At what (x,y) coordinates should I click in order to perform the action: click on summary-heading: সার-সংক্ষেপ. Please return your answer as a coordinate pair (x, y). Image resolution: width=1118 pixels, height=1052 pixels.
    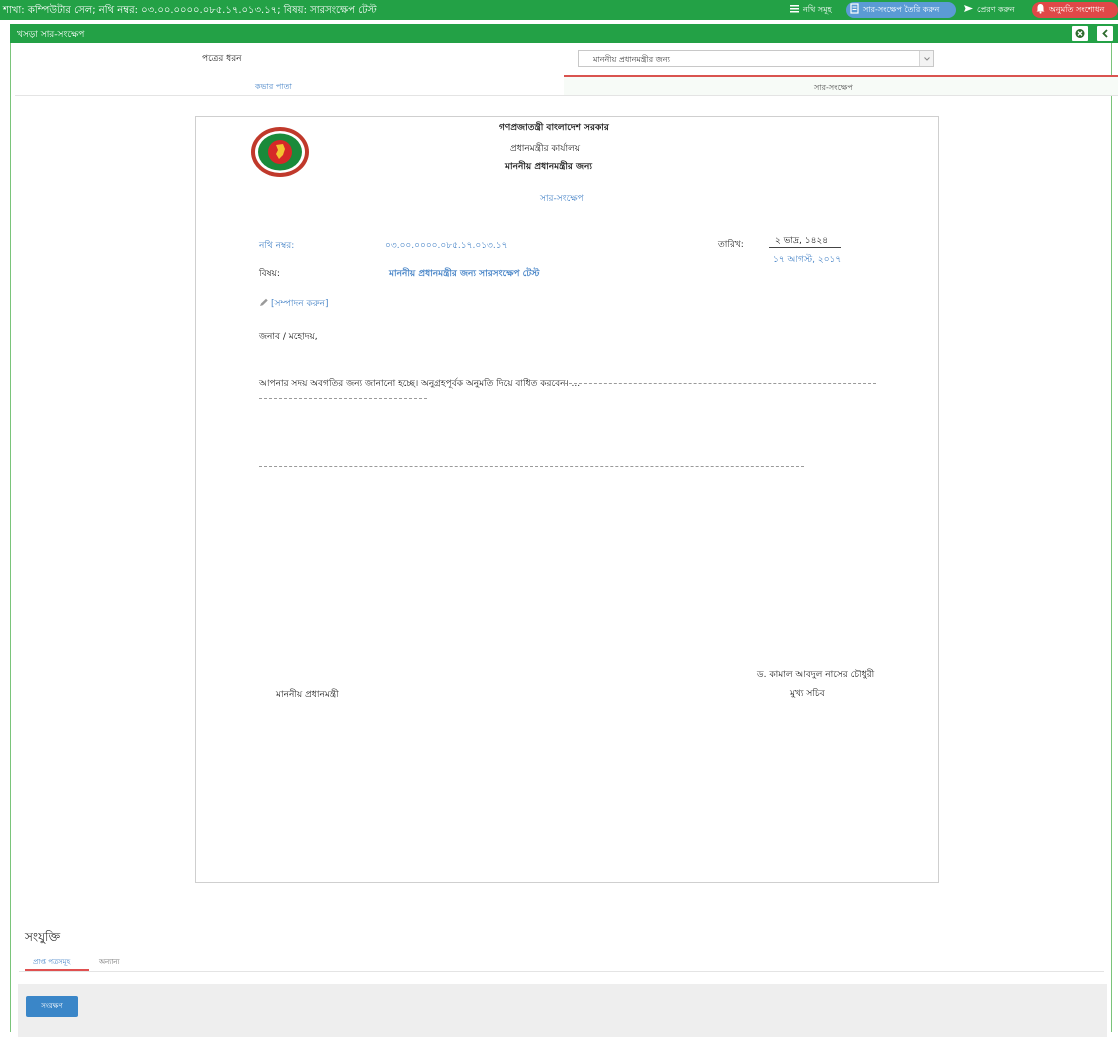
    Looking at the image, I should click on (562, 199).